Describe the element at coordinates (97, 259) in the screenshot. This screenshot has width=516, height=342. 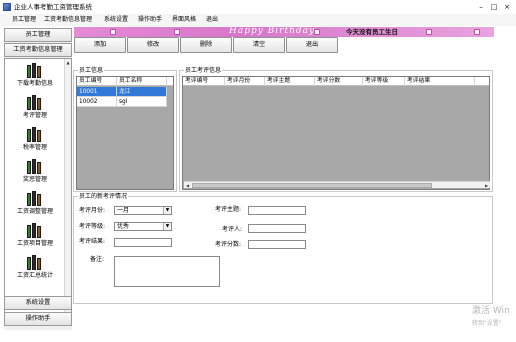
I see `remarks-label: 备注:` at that location.